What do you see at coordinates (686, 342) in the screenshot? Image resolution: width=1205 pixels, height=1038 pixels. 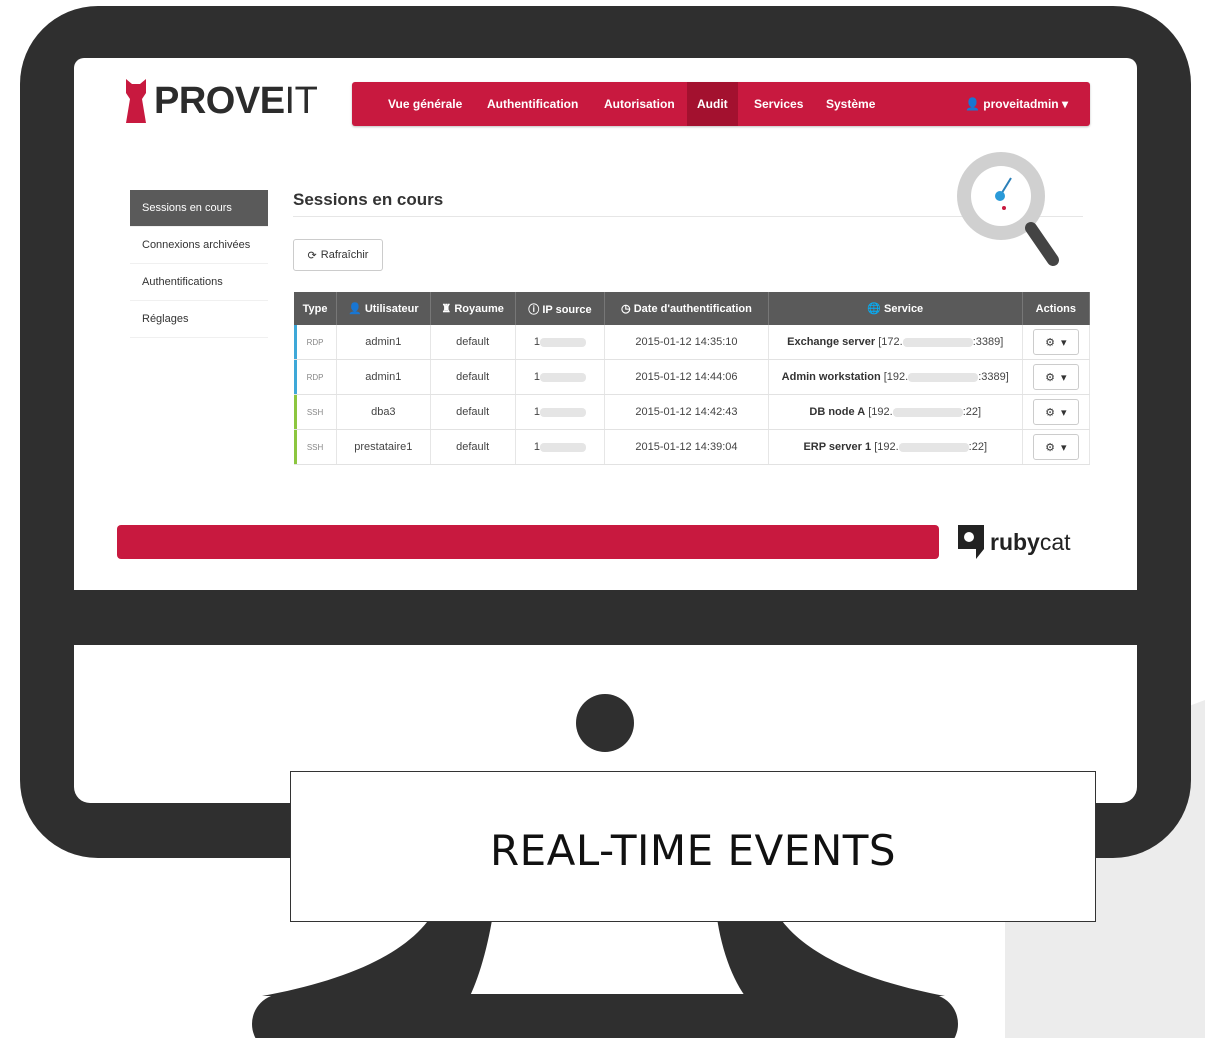 I see `cell-date: 2015-01-12 14:35:10` at bounding box center [686, 342].